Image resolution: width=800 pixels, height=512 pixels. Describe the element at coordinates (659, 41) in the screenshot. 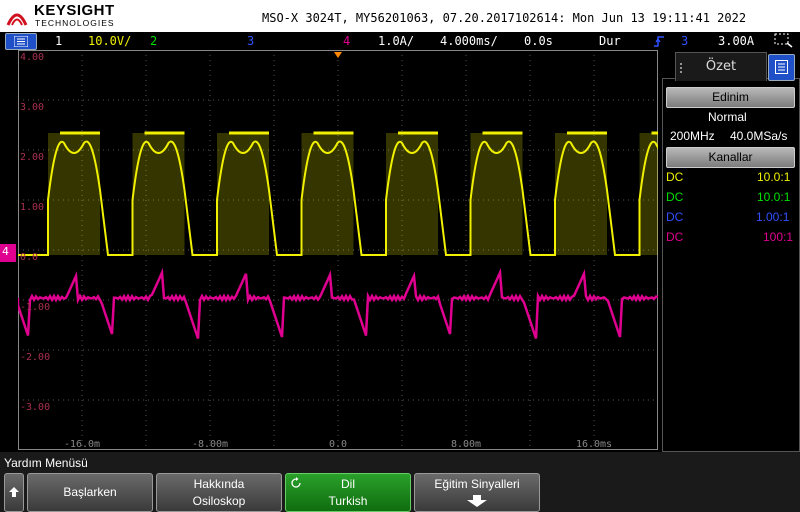

I see `trigger-edge-icon` at that location.